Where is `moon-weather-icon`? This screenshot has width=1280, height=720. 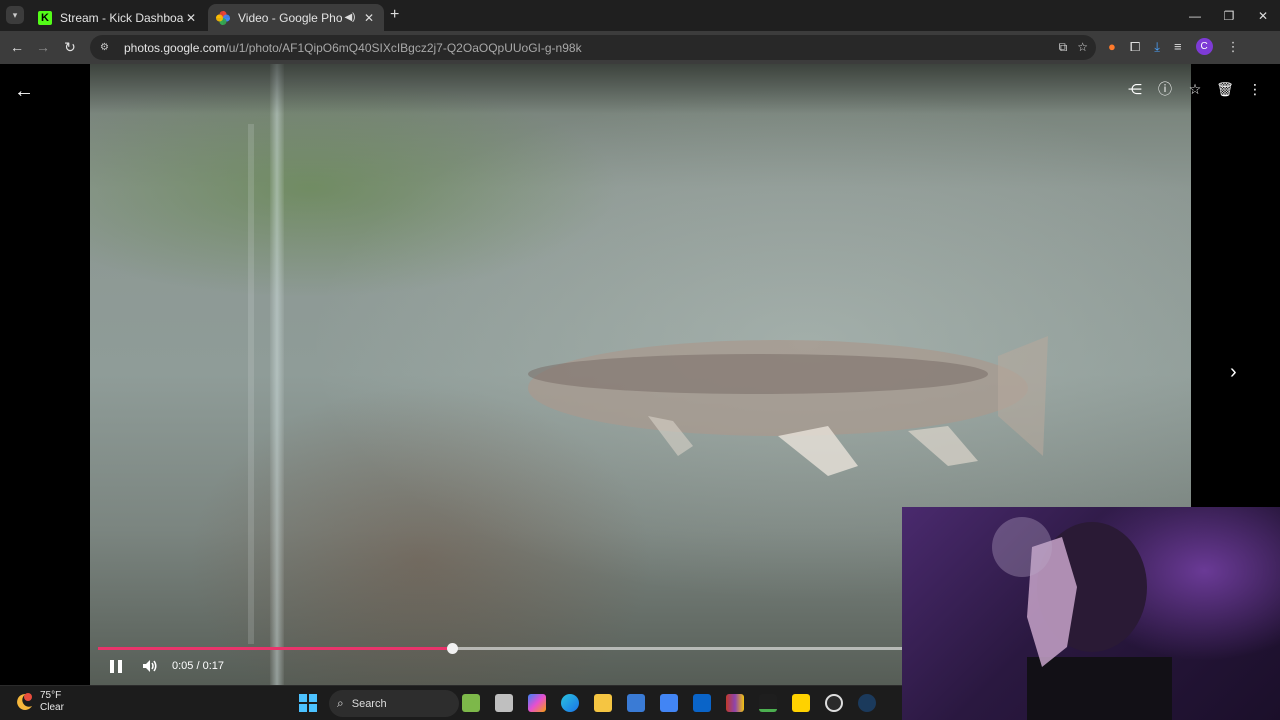 moon-weather-icon is located at coordinates (24, 702).